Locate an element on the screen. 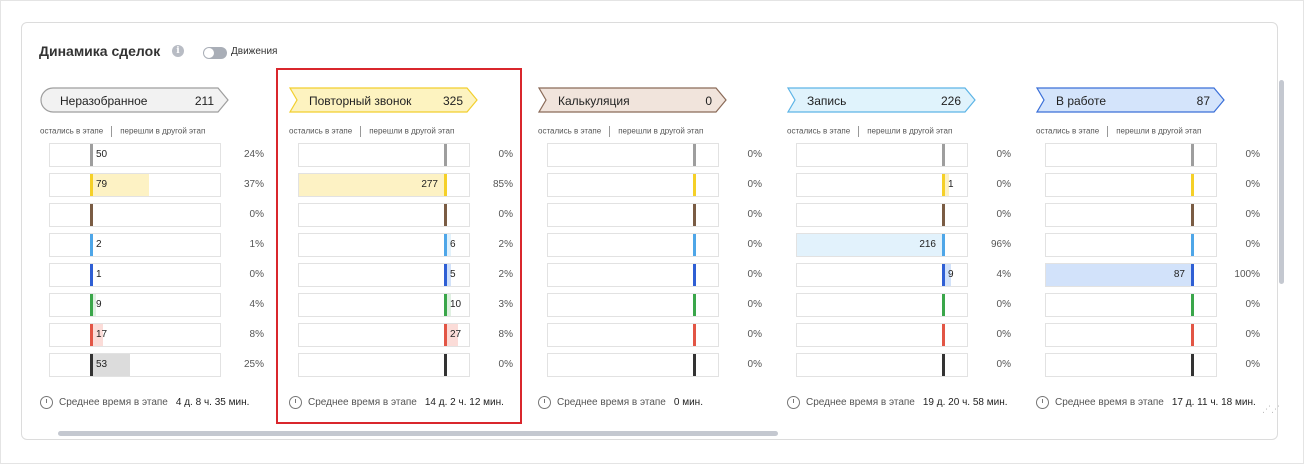 The image size is (1304, 464). average-time: Среднее время в этапе 0 мин. is located at coordinates (620, 402).